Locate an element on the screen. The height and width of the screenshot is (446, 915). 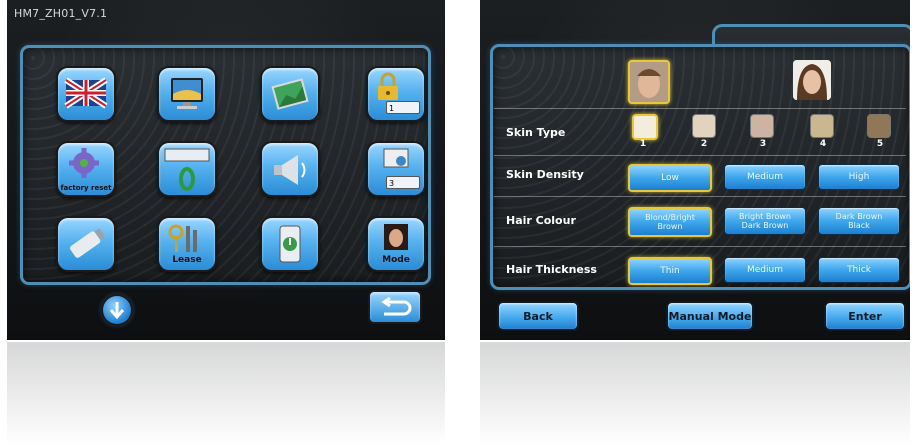
hair-thickness-thin-button: Thin is located at coordinates (670, 271).